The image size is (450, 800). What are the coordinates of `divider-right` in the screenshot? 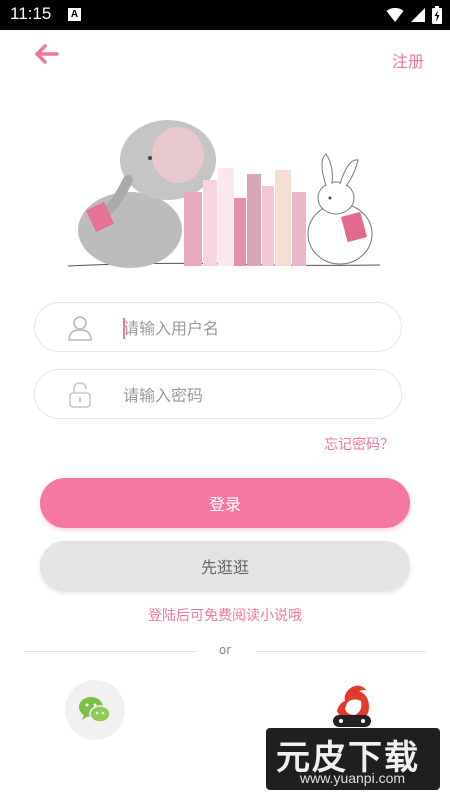 It's located at (341, 651).